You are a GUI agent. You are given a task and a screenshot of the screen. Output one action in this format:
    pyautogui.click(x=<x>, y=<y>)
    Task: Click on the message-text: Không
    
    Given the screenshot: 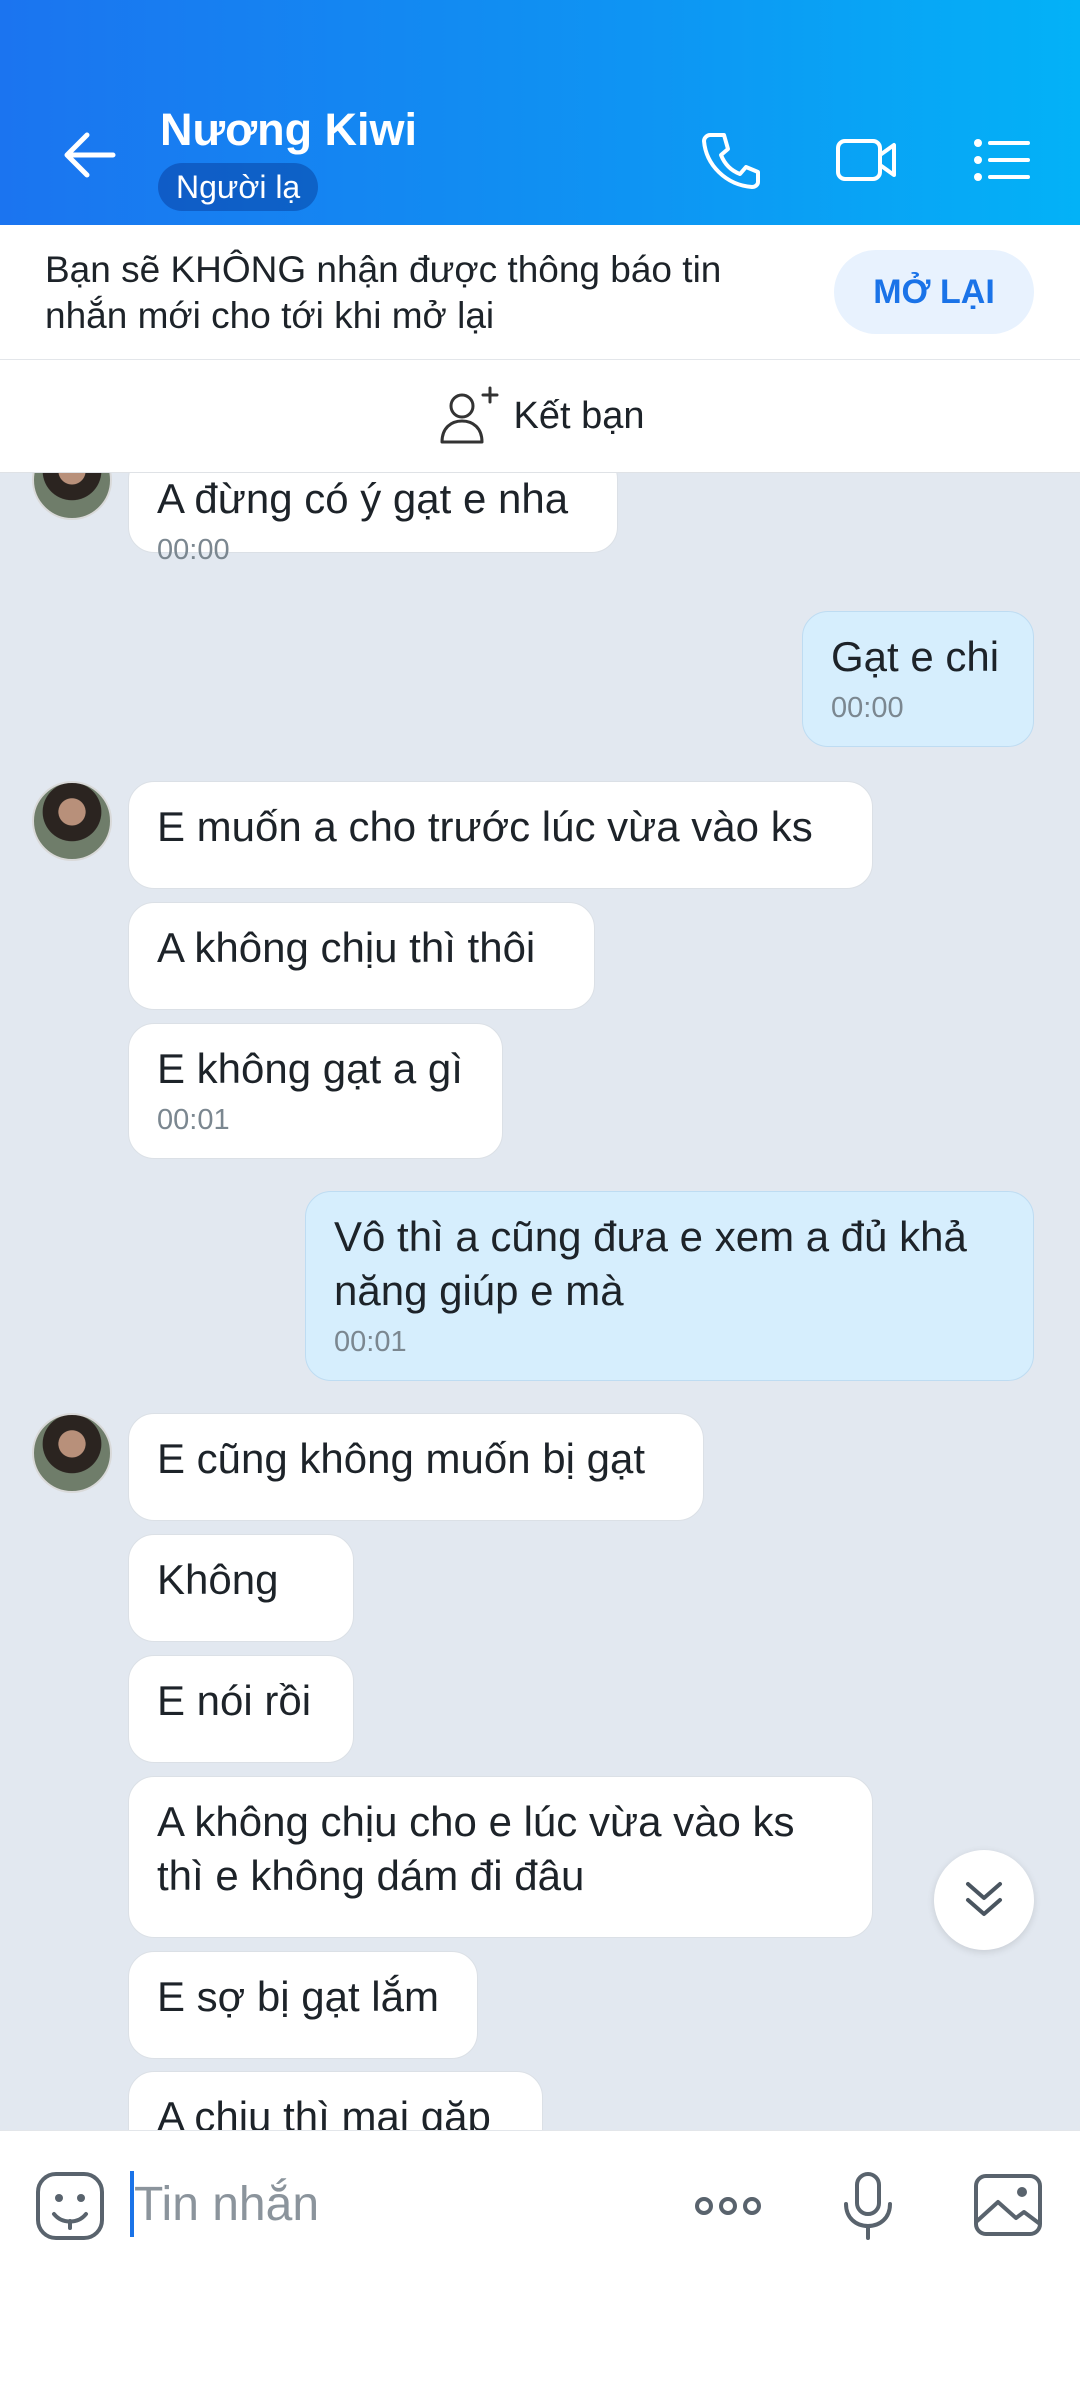 What is the action you would take?
    pyautogui.click(x=218, y=1579)
    